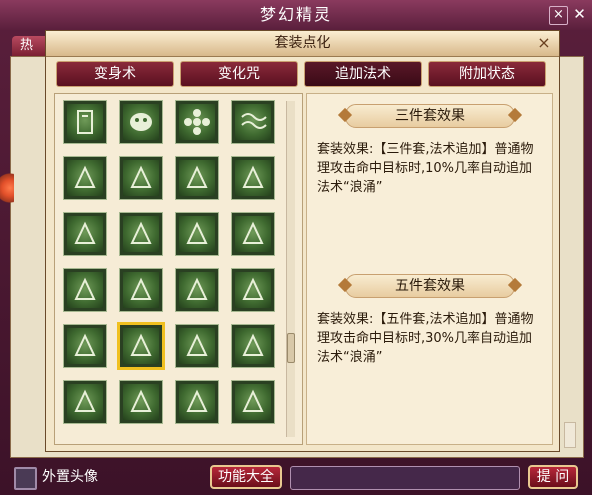 The height and width of the screenshot is (495, 592). I want to click on icon-grid-scrollbar, so click(290, 269).